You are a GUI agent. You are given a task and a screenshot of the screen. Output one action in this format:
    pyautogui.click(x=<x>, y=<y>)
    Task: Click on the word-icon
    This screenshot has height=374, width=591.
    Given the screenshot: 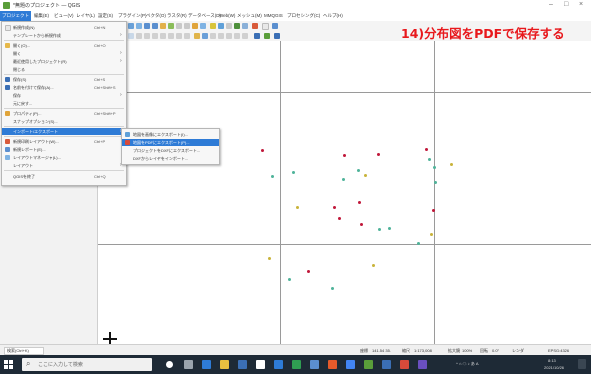 What is the action you would take?
    pyautogui.click(x=278, y=364)
    